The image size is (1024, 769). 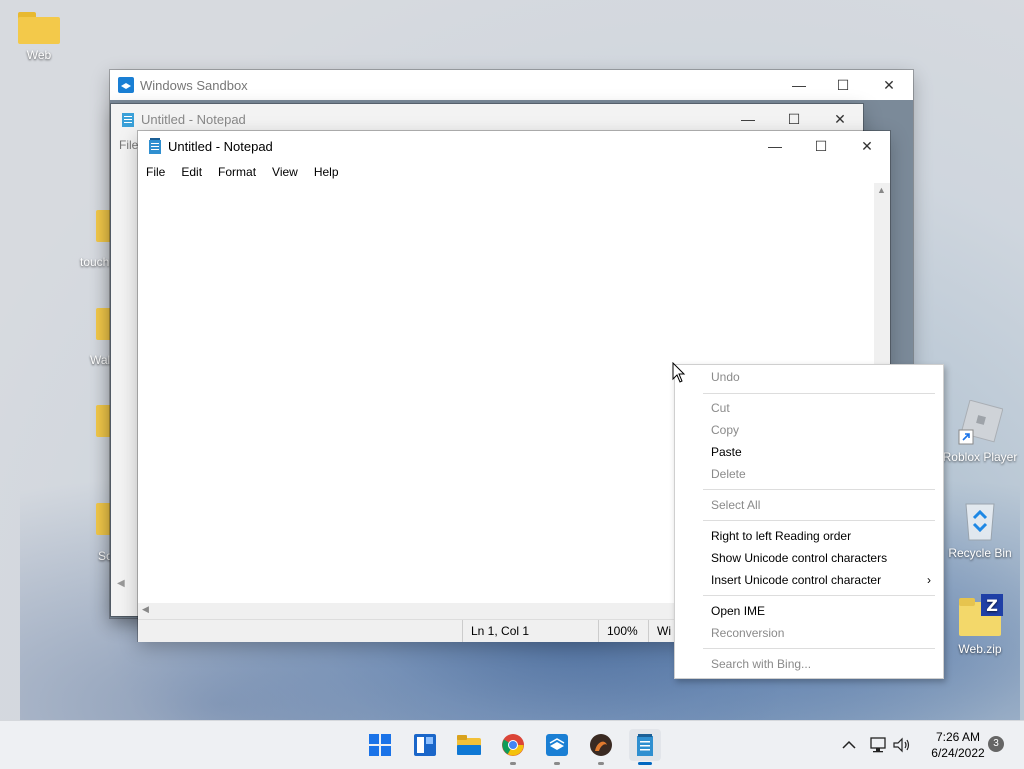 What do you see at coordinates (237, 172) in the screenshot?
I see `menu-format: Format` at bounding box center [237, 172].